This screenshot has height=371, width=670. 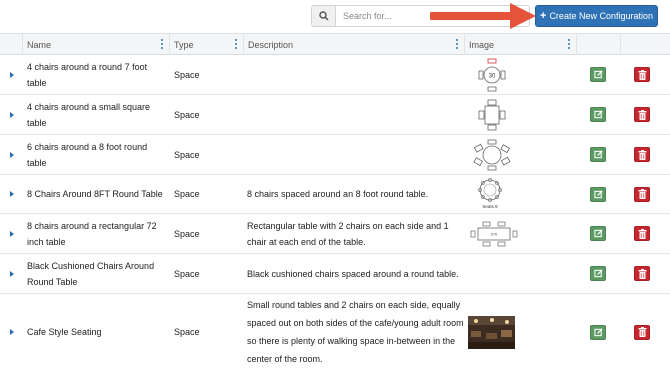 What do you see at coordinates (492, 155) in the screenshot?
I see `round-table-6-chairs-image` at bounding box center [492, 155].